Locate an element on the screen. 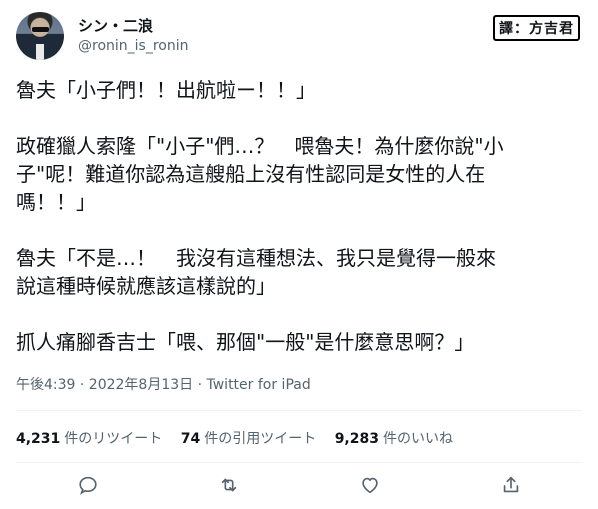 The width and height of the screenshot is (598, 509). share-icon is located at coordinates (511, 485).